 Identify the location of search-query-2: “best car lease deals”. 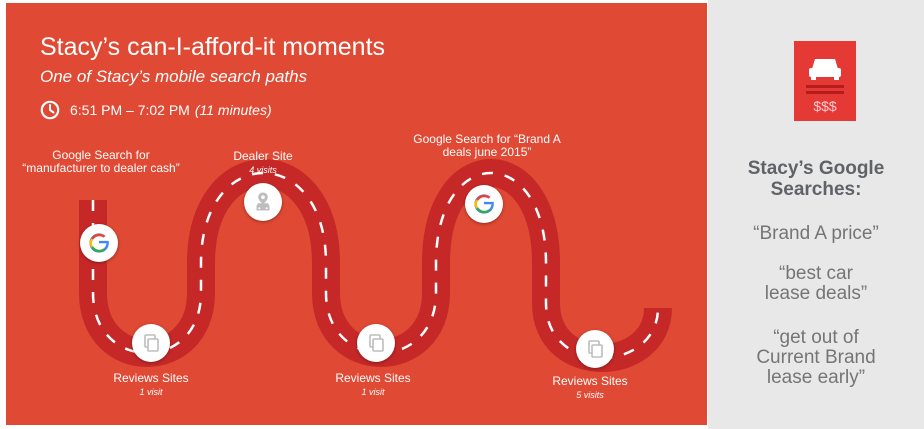
(816, 283).